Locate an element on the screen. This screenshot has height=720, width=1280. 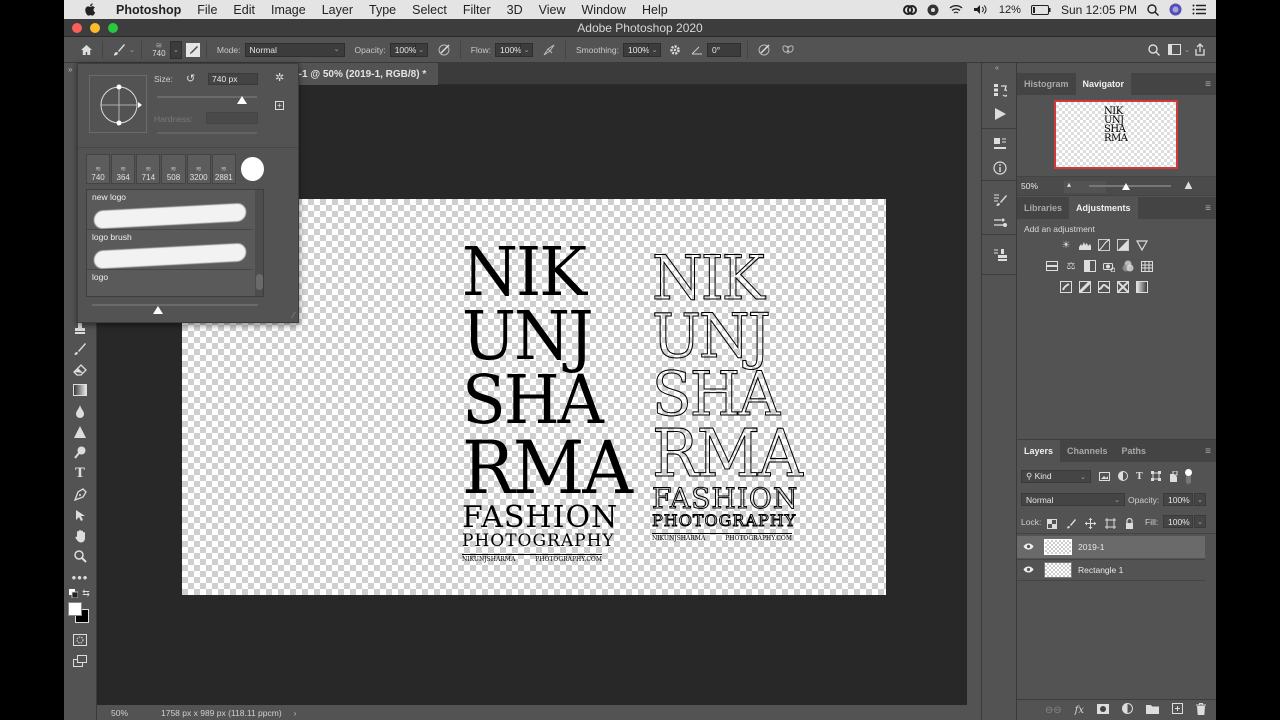
lock-image-pixels-icon is located at coordinates (1071, 525).